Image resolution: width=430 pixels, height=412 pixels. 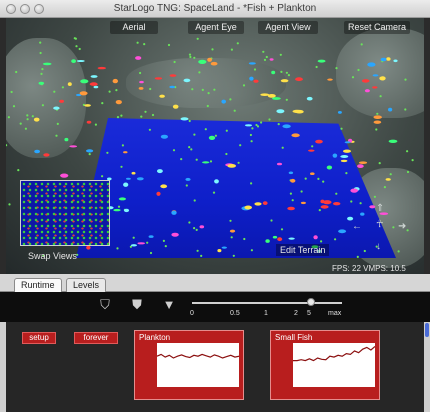 What do you see at coordinates (86, 285) in the screenshot?
I see `tab-levels: Levels` at bounding box center [86, 285].